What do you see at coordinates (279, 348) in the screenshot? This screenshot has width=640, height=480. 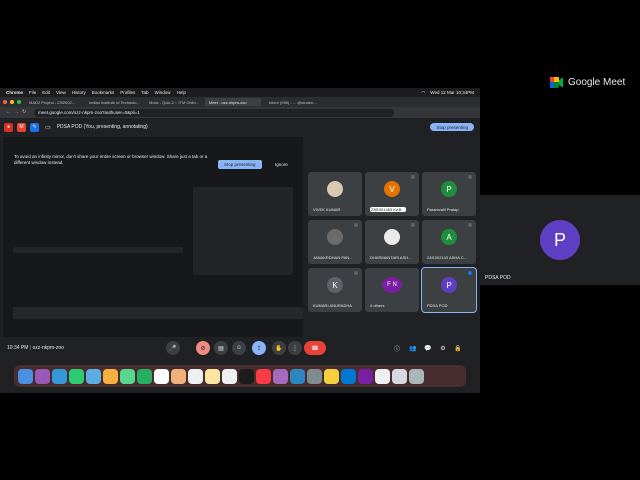 I see `raise-hand-icon: ✋` at bounding box center [279, 348].